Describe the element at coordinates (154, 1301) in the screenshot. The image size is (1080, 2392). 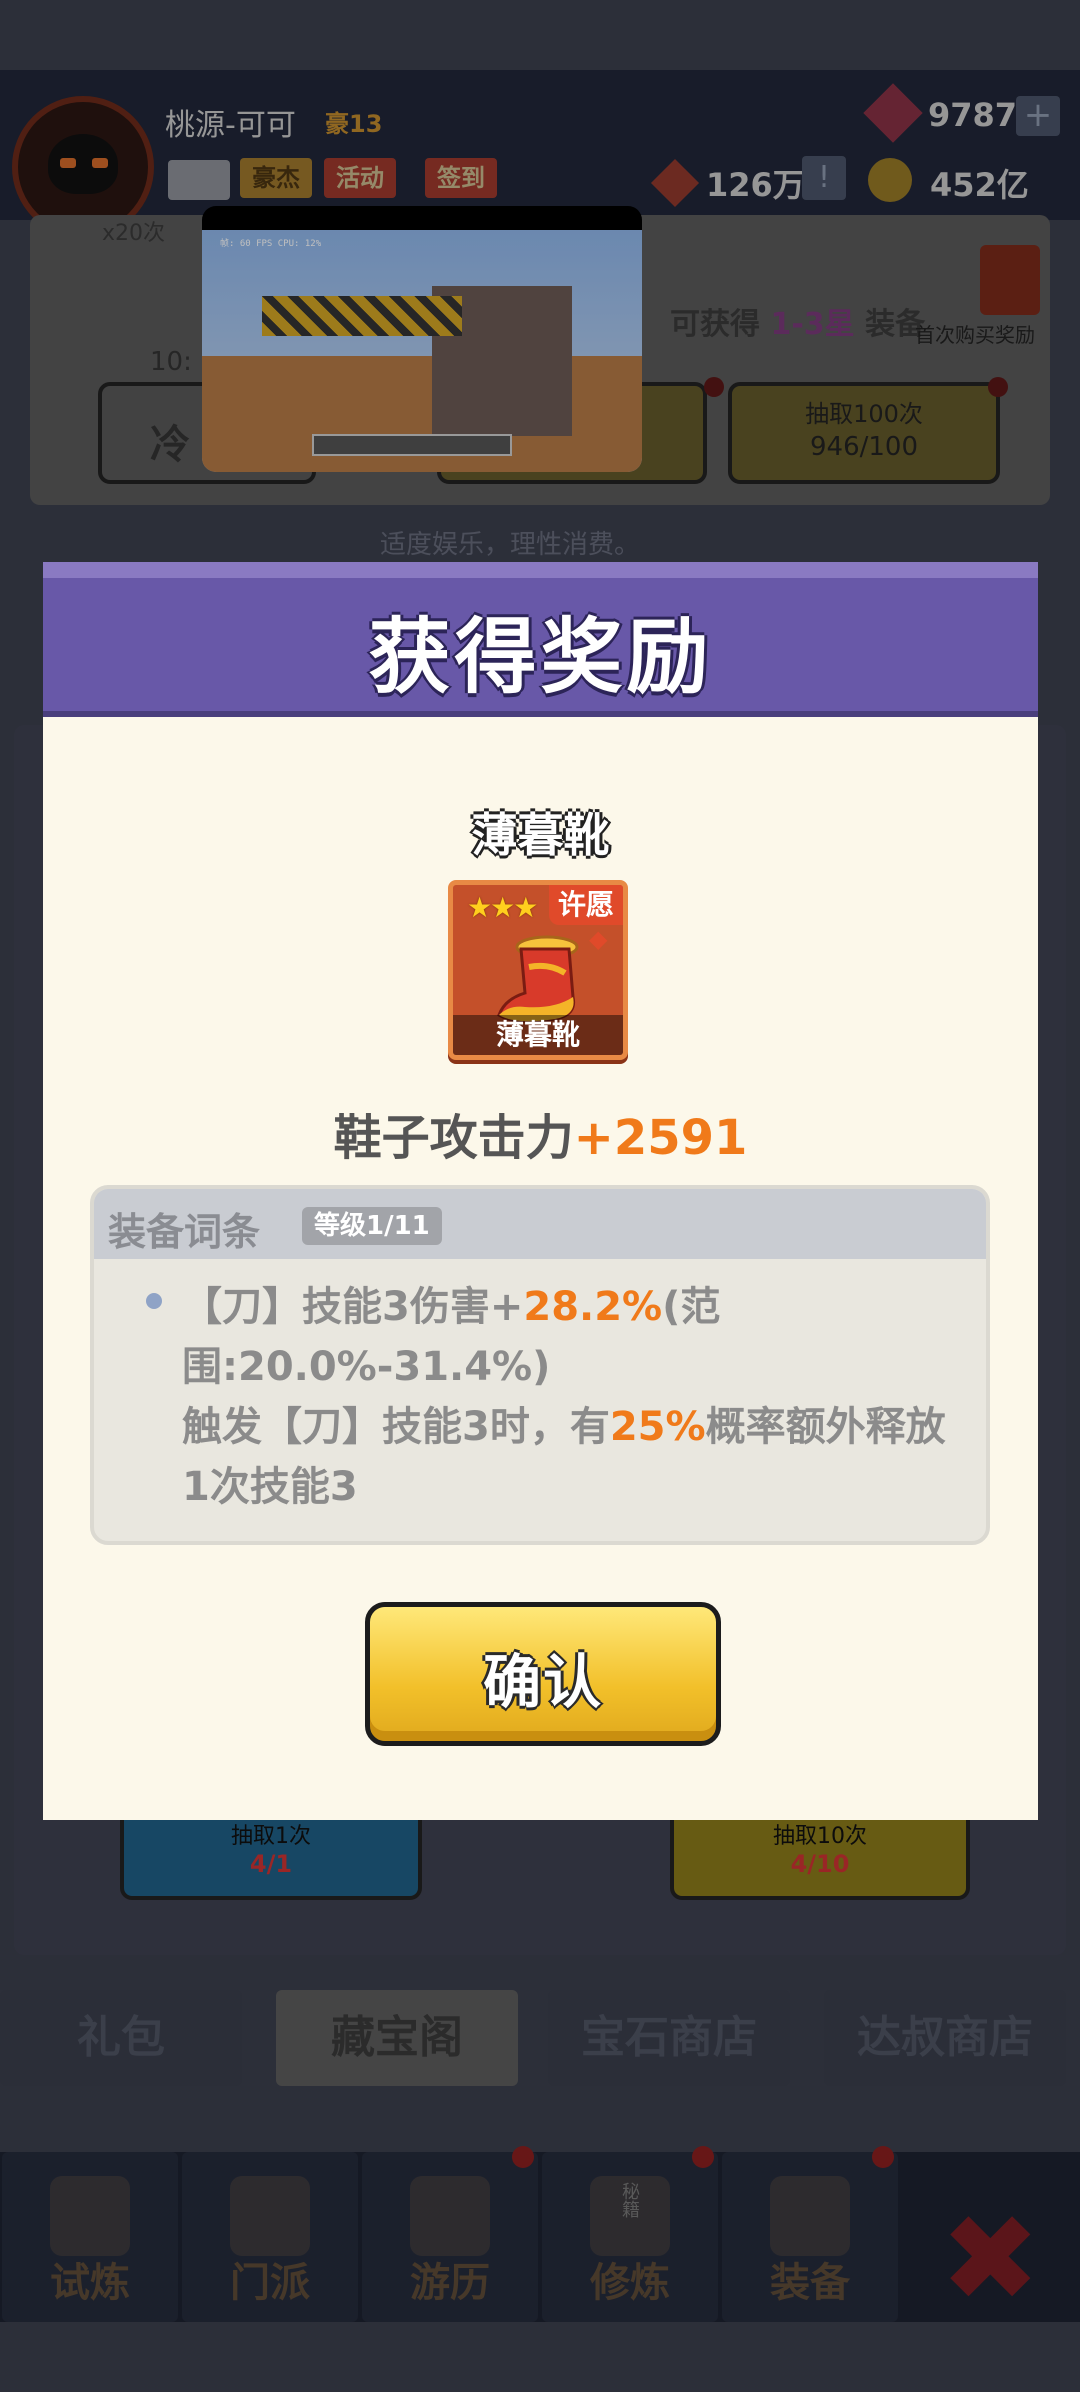
I see `bullet-icon` at that location.